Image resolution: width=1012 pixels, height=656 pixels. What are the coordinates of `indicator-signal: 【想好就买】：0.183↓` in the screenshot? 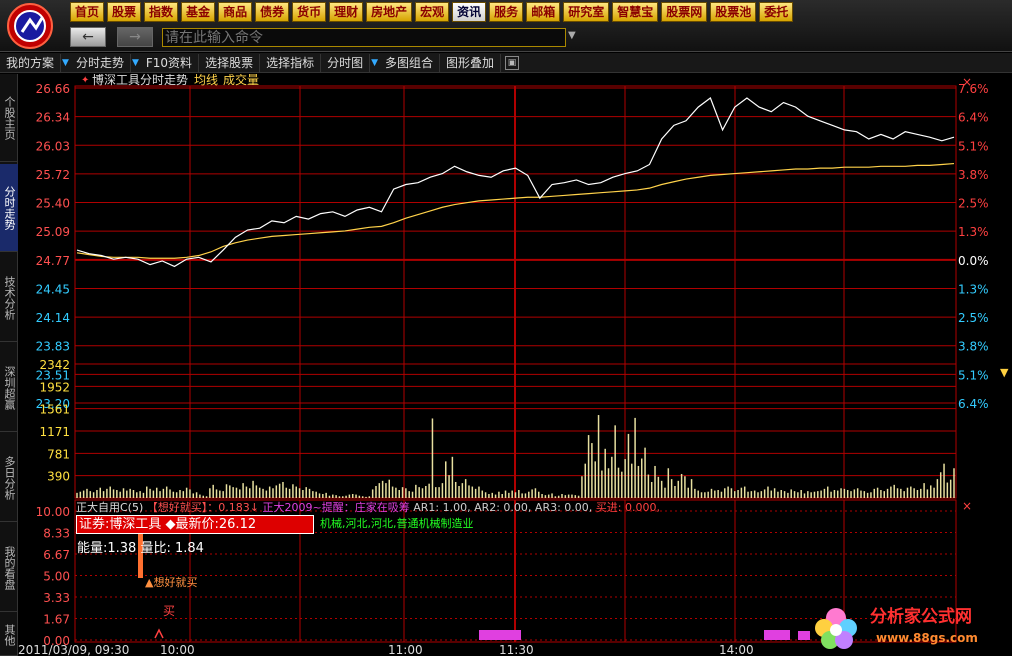 It's located at (202, 507).